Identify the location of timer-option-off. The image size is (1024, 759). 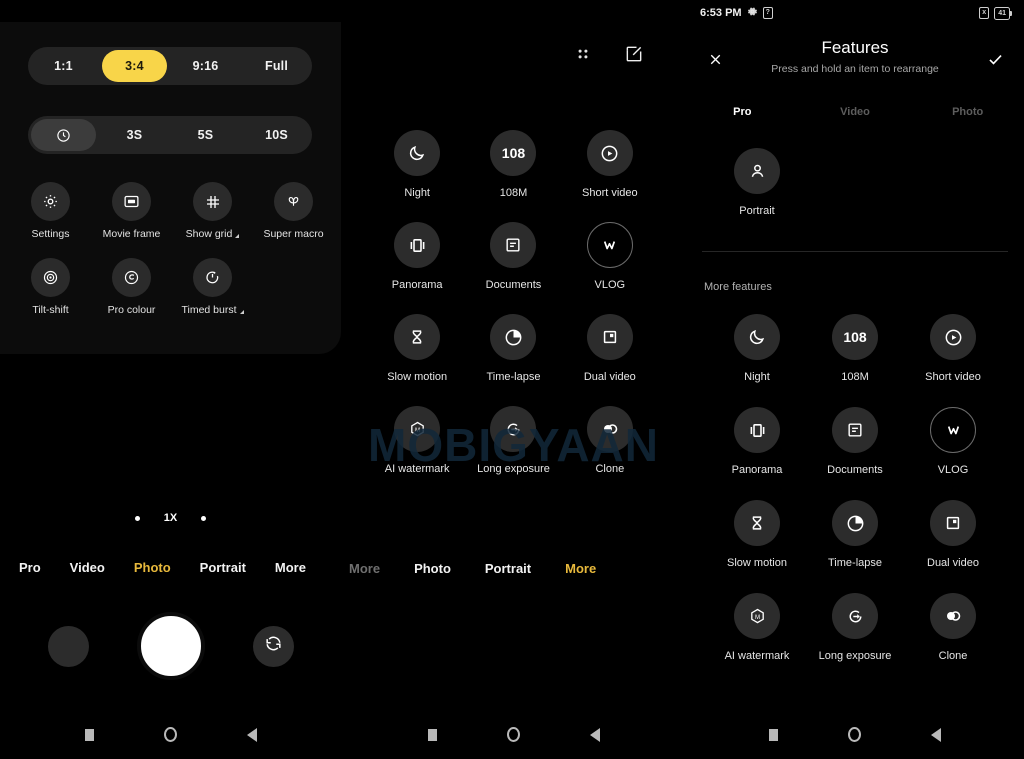
(63, 135).